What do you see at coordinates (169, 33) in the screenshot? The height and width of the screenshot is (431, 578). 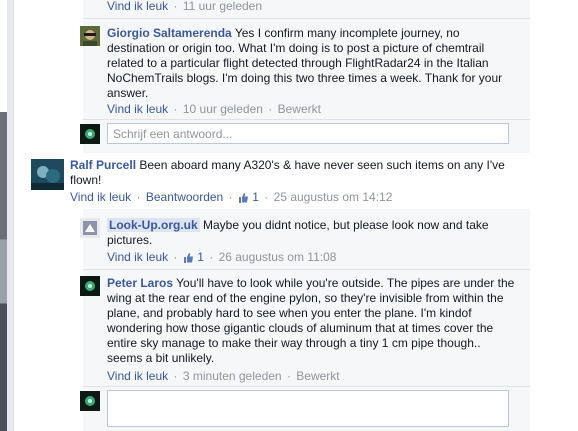 I see `comment-author: Giorgio Saltamerenda` at bounding box center [169, 33].